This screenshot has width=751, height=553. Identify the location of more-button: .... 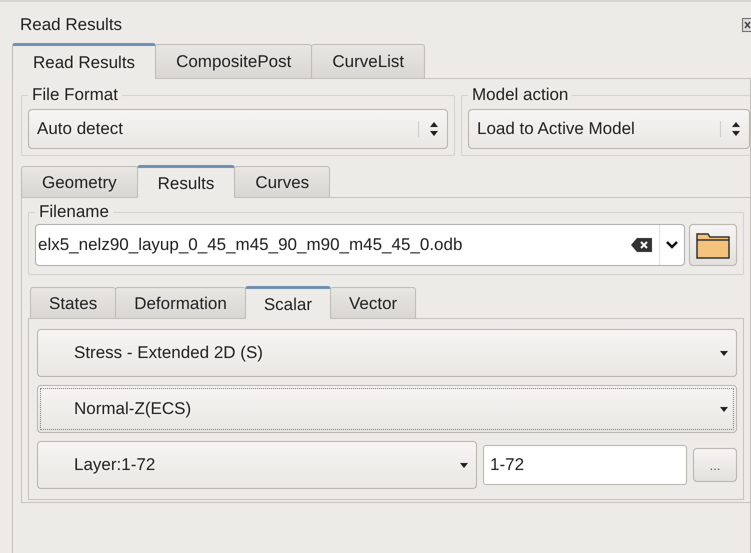
(715, 465).